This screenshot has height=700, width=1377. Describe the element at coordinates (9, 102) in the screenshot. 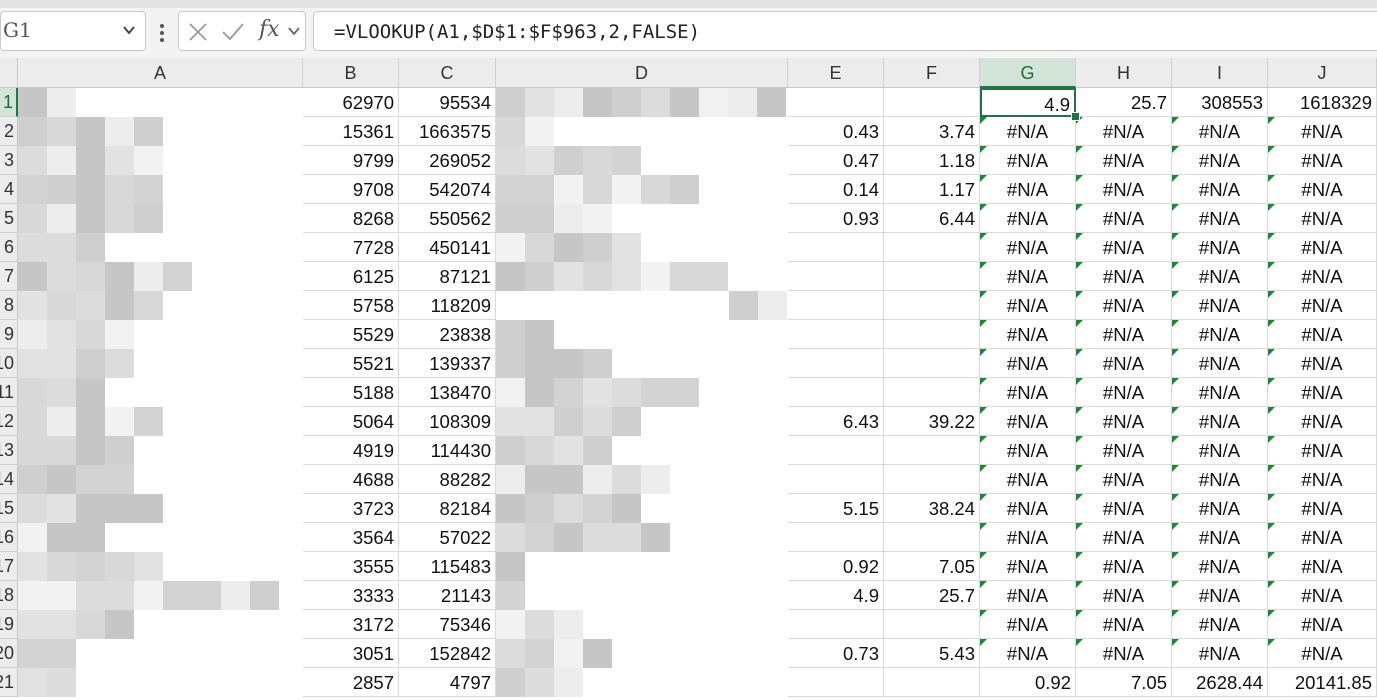

I see `row-header: 1` at that location.